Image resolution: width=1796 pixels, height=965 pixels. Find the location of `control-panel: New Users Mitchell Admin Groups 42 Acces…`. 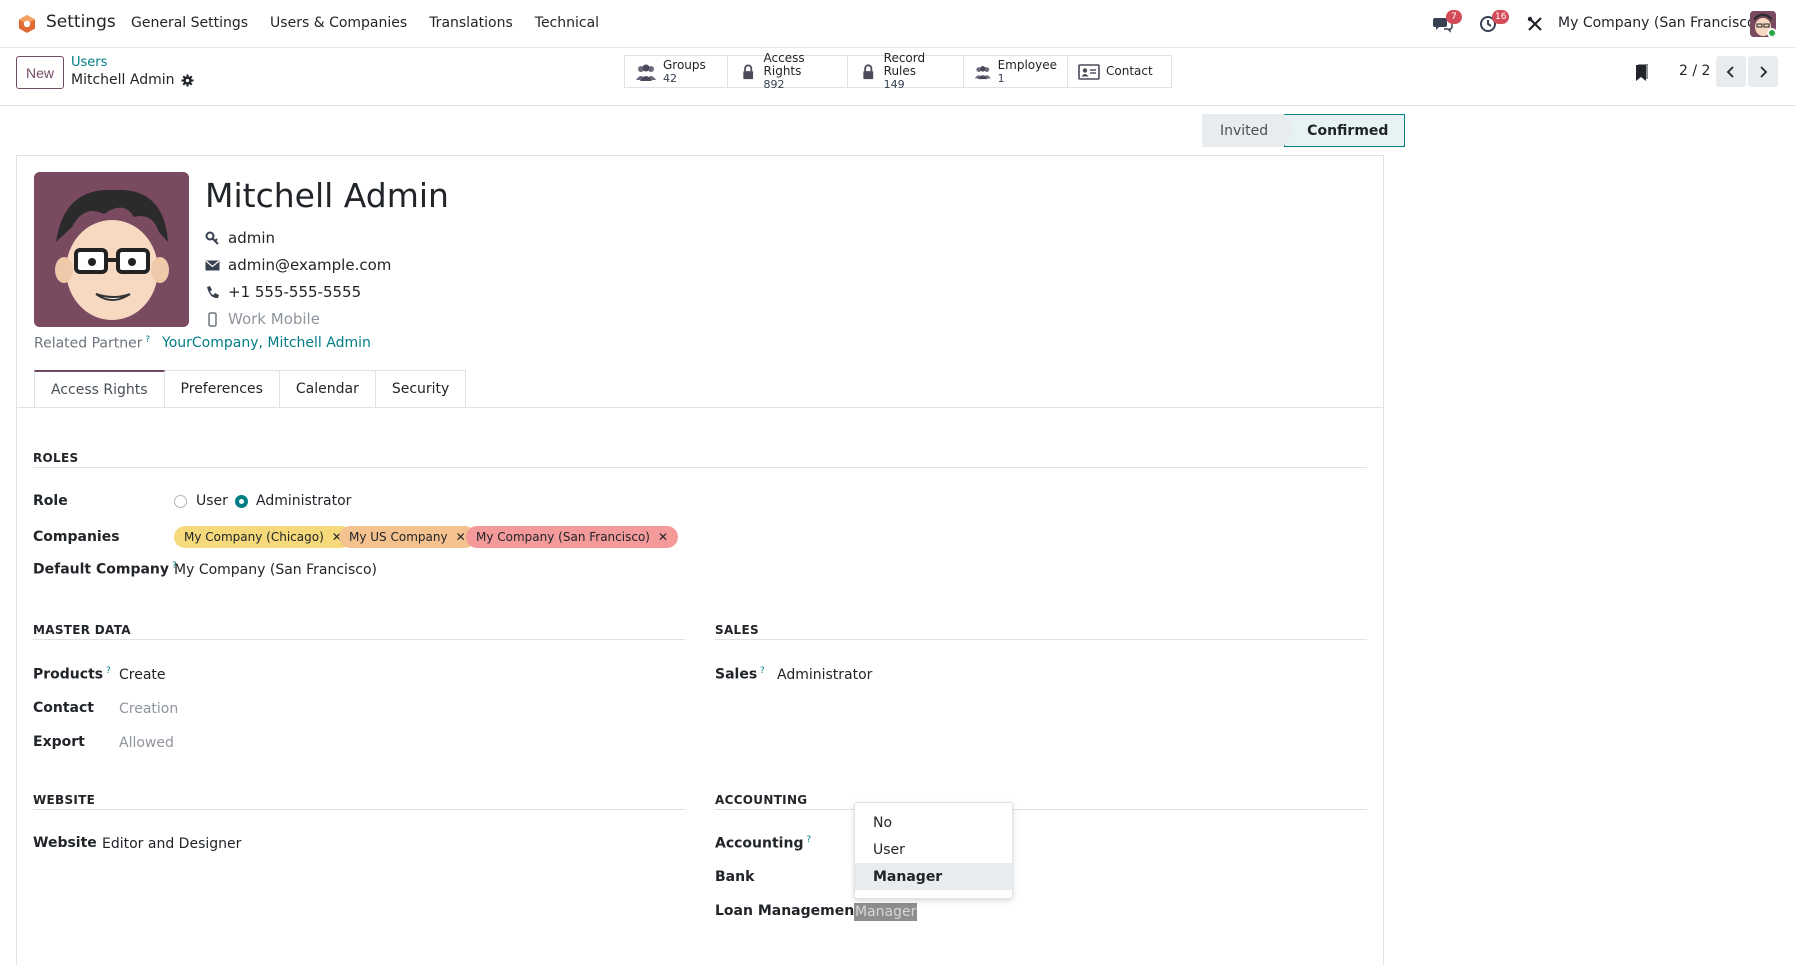

control-panel: New Users Mitchell Admin Groups 42 Acces… is located at coordinates (898, 77).